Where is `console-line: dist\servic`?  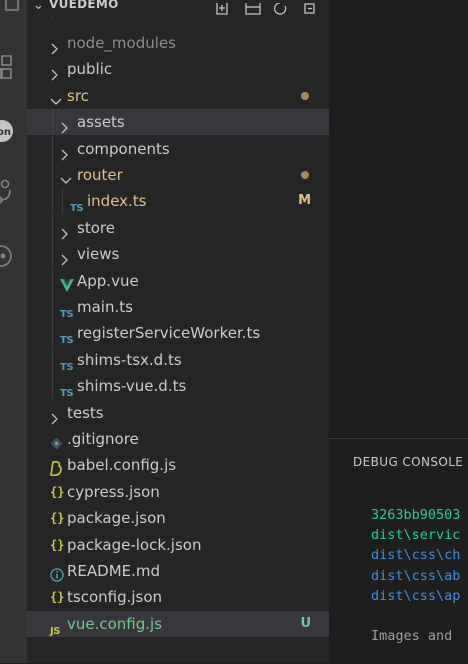
console-line: dist\servic is located at coordinates (416, 535).